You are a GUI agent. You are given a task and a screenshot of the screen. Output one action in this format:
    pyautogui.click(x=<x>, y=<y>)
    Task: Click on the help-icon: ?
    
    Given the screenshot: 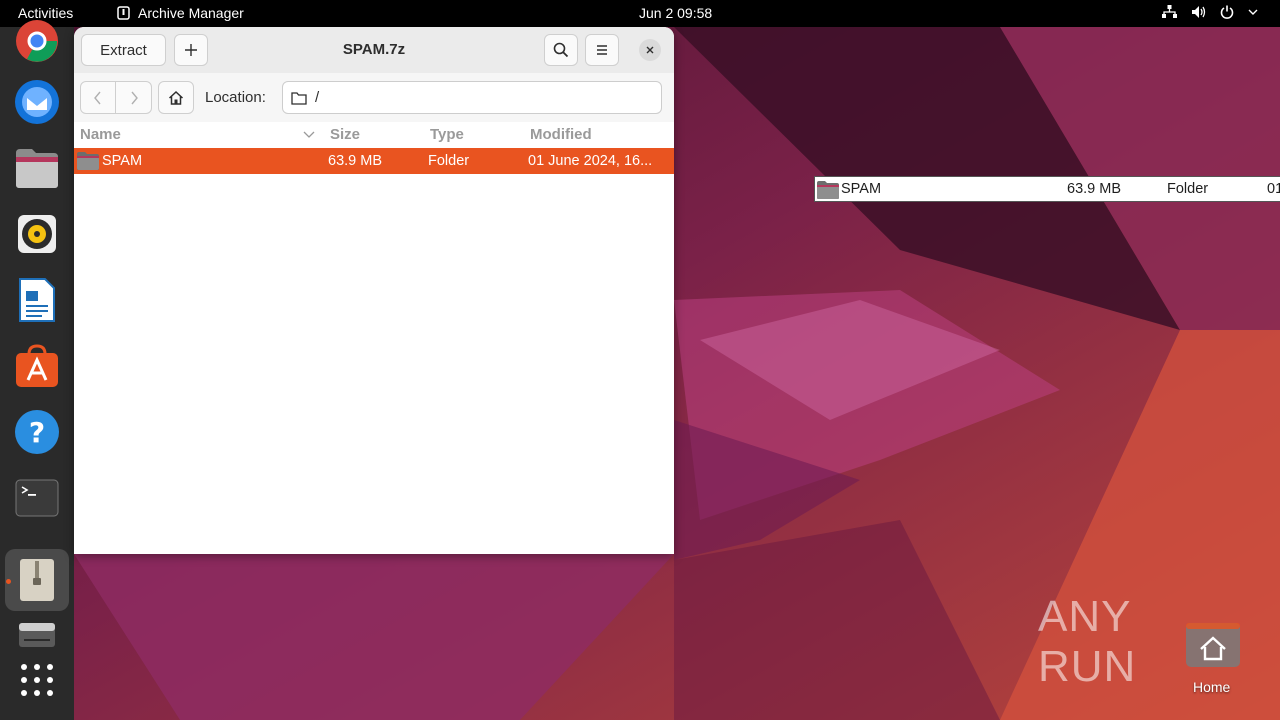 What is the action you would take?
    pyautogui.click(x=37, y=432)
    